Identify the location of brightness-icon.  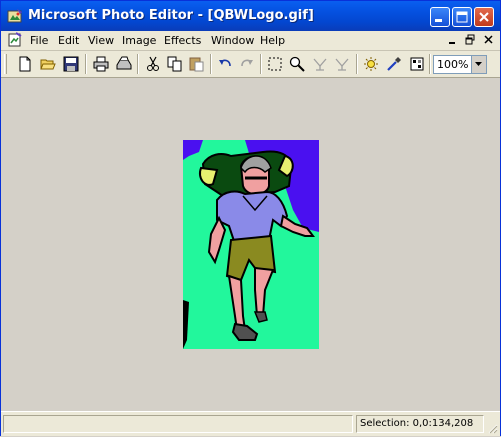
(371, 64).